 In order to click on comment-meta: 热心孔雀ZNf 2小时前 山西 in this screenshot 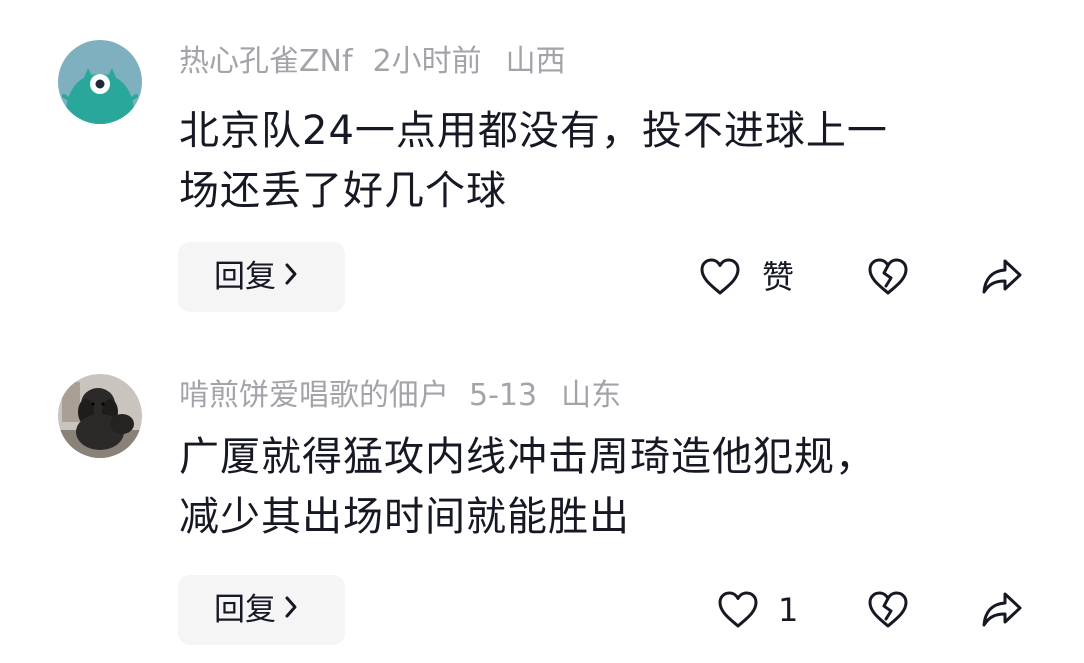, I will do `click(372, 62)`.